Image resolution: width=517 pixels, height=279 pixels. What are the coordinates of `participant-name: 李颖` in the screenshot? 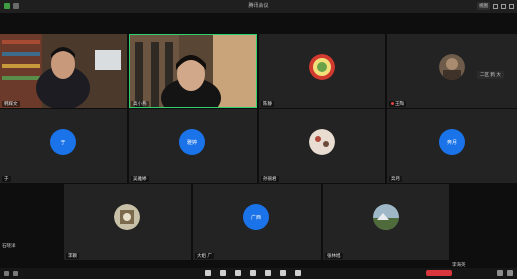 It's located at (72, 256).